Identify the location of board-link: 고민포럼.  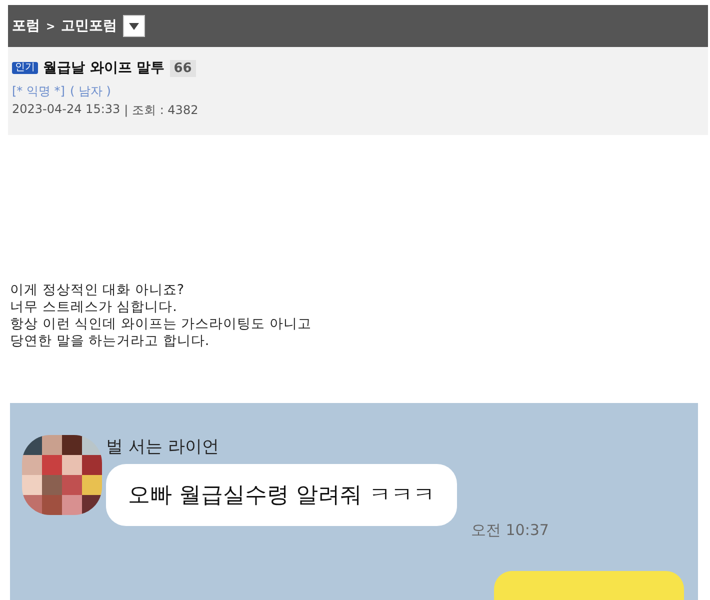
(89, 26).